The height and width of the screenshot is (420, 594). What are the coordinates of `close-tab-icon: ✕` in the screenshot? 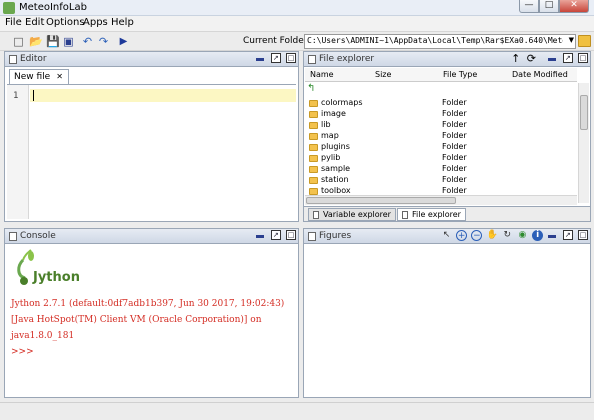 It's located at (59, 76).